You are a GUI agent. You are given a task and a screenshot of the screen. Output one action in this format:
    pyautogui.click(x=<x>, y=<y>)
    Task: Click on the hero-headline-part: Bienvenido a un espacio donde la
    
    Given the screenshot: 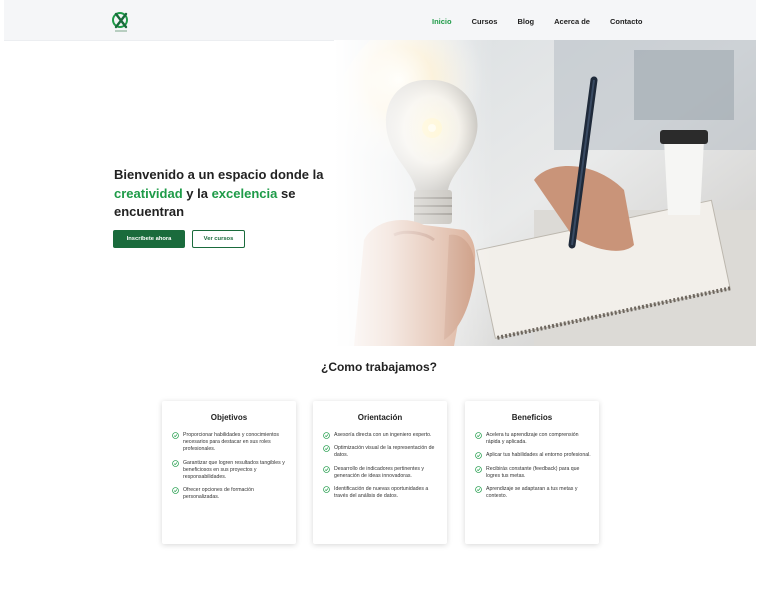 What is the action you would take?
    pyautogui.click(x=219, y=174)
    